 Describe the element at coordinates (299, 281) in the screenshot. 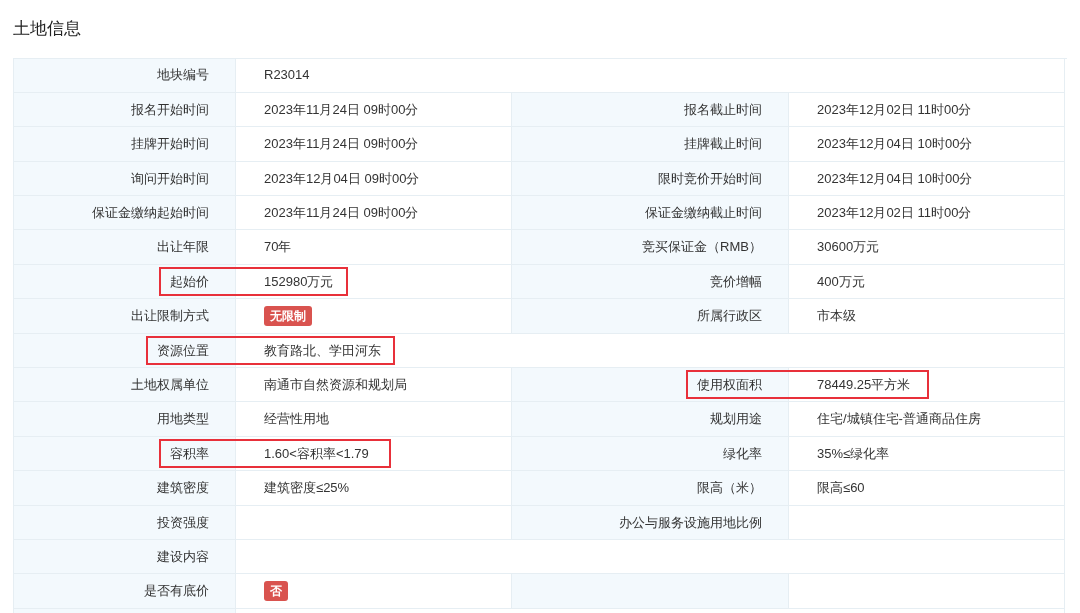

I see `field-value: 152980万元` at that location.